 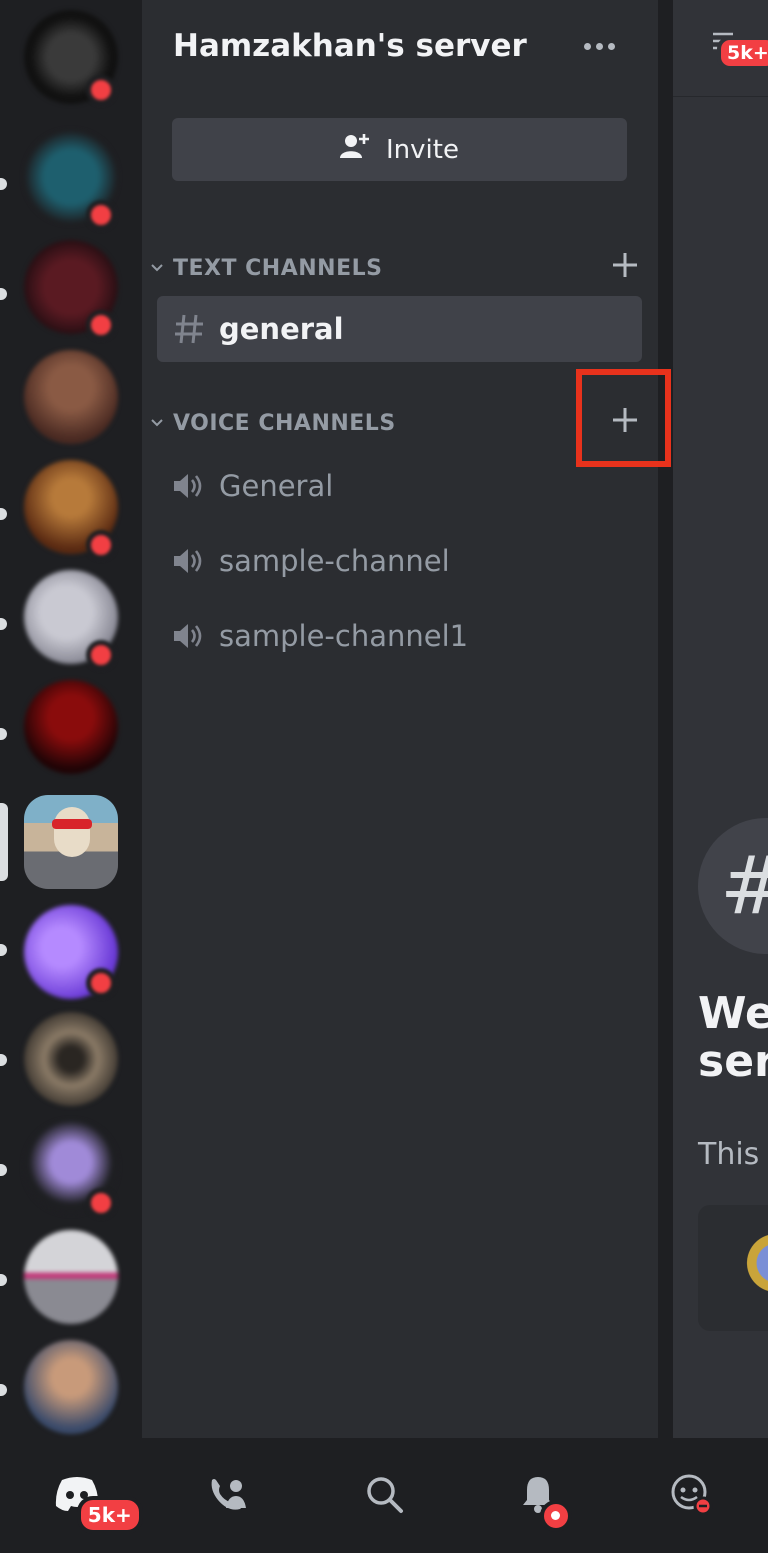 What do you see at coordinates (399, 329) in the screenshot?
I see `channel-item-general: general` at bounding box center [399, 329].